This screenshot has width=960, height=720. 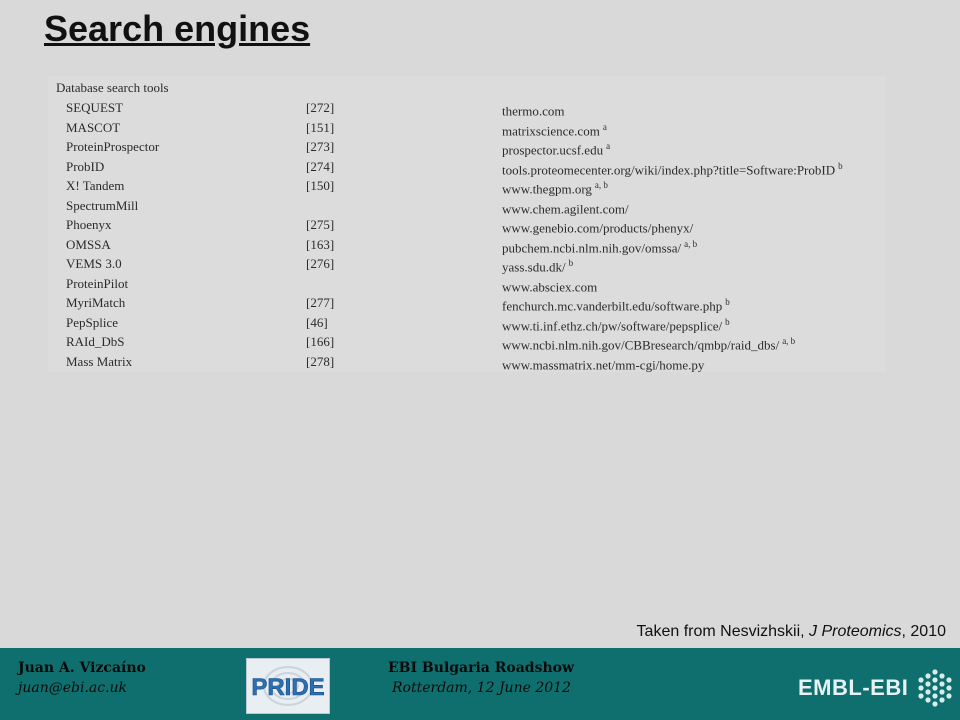 I want to click on table-row: SpectrumMill www.chem.agilent.com/, so click(x=467, y=206).